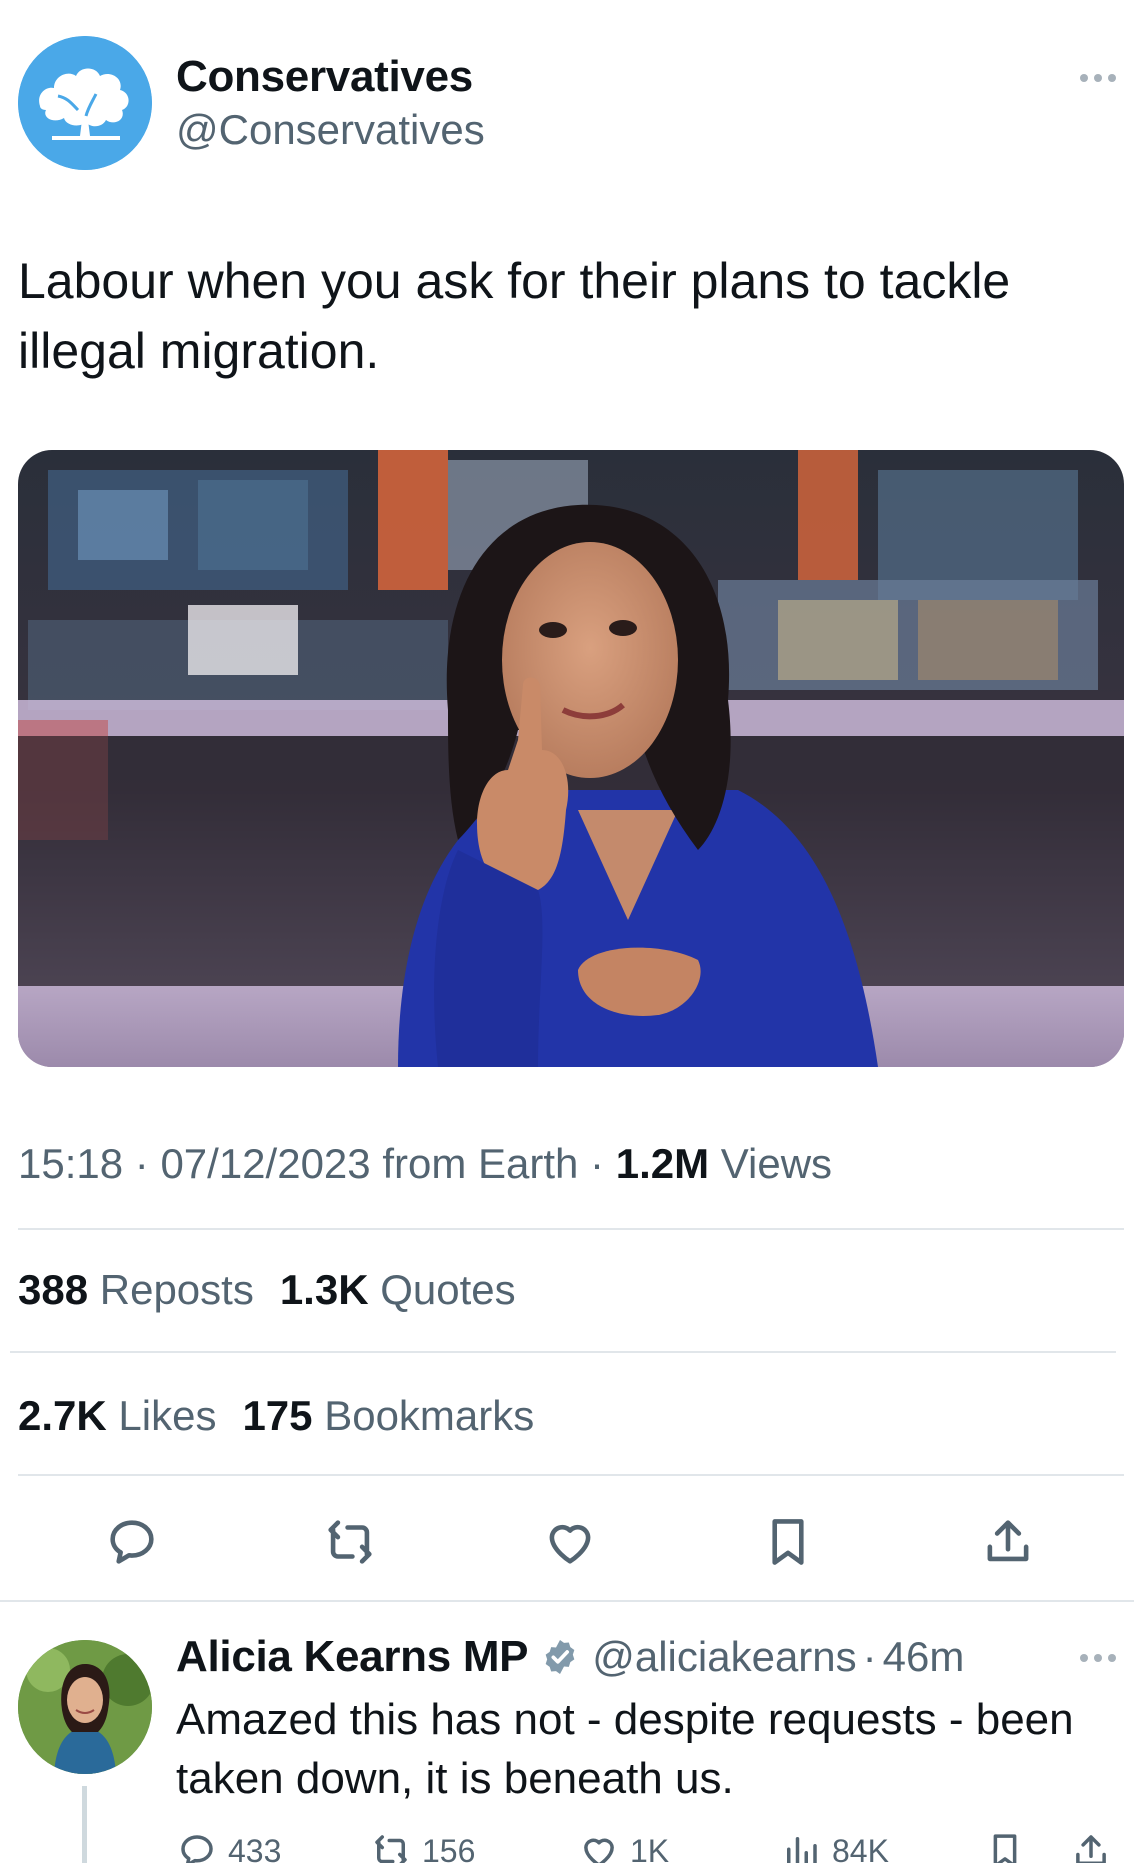 This screenshot has height=1863, width=1134. I want to click on avatar, so click(85, 103).